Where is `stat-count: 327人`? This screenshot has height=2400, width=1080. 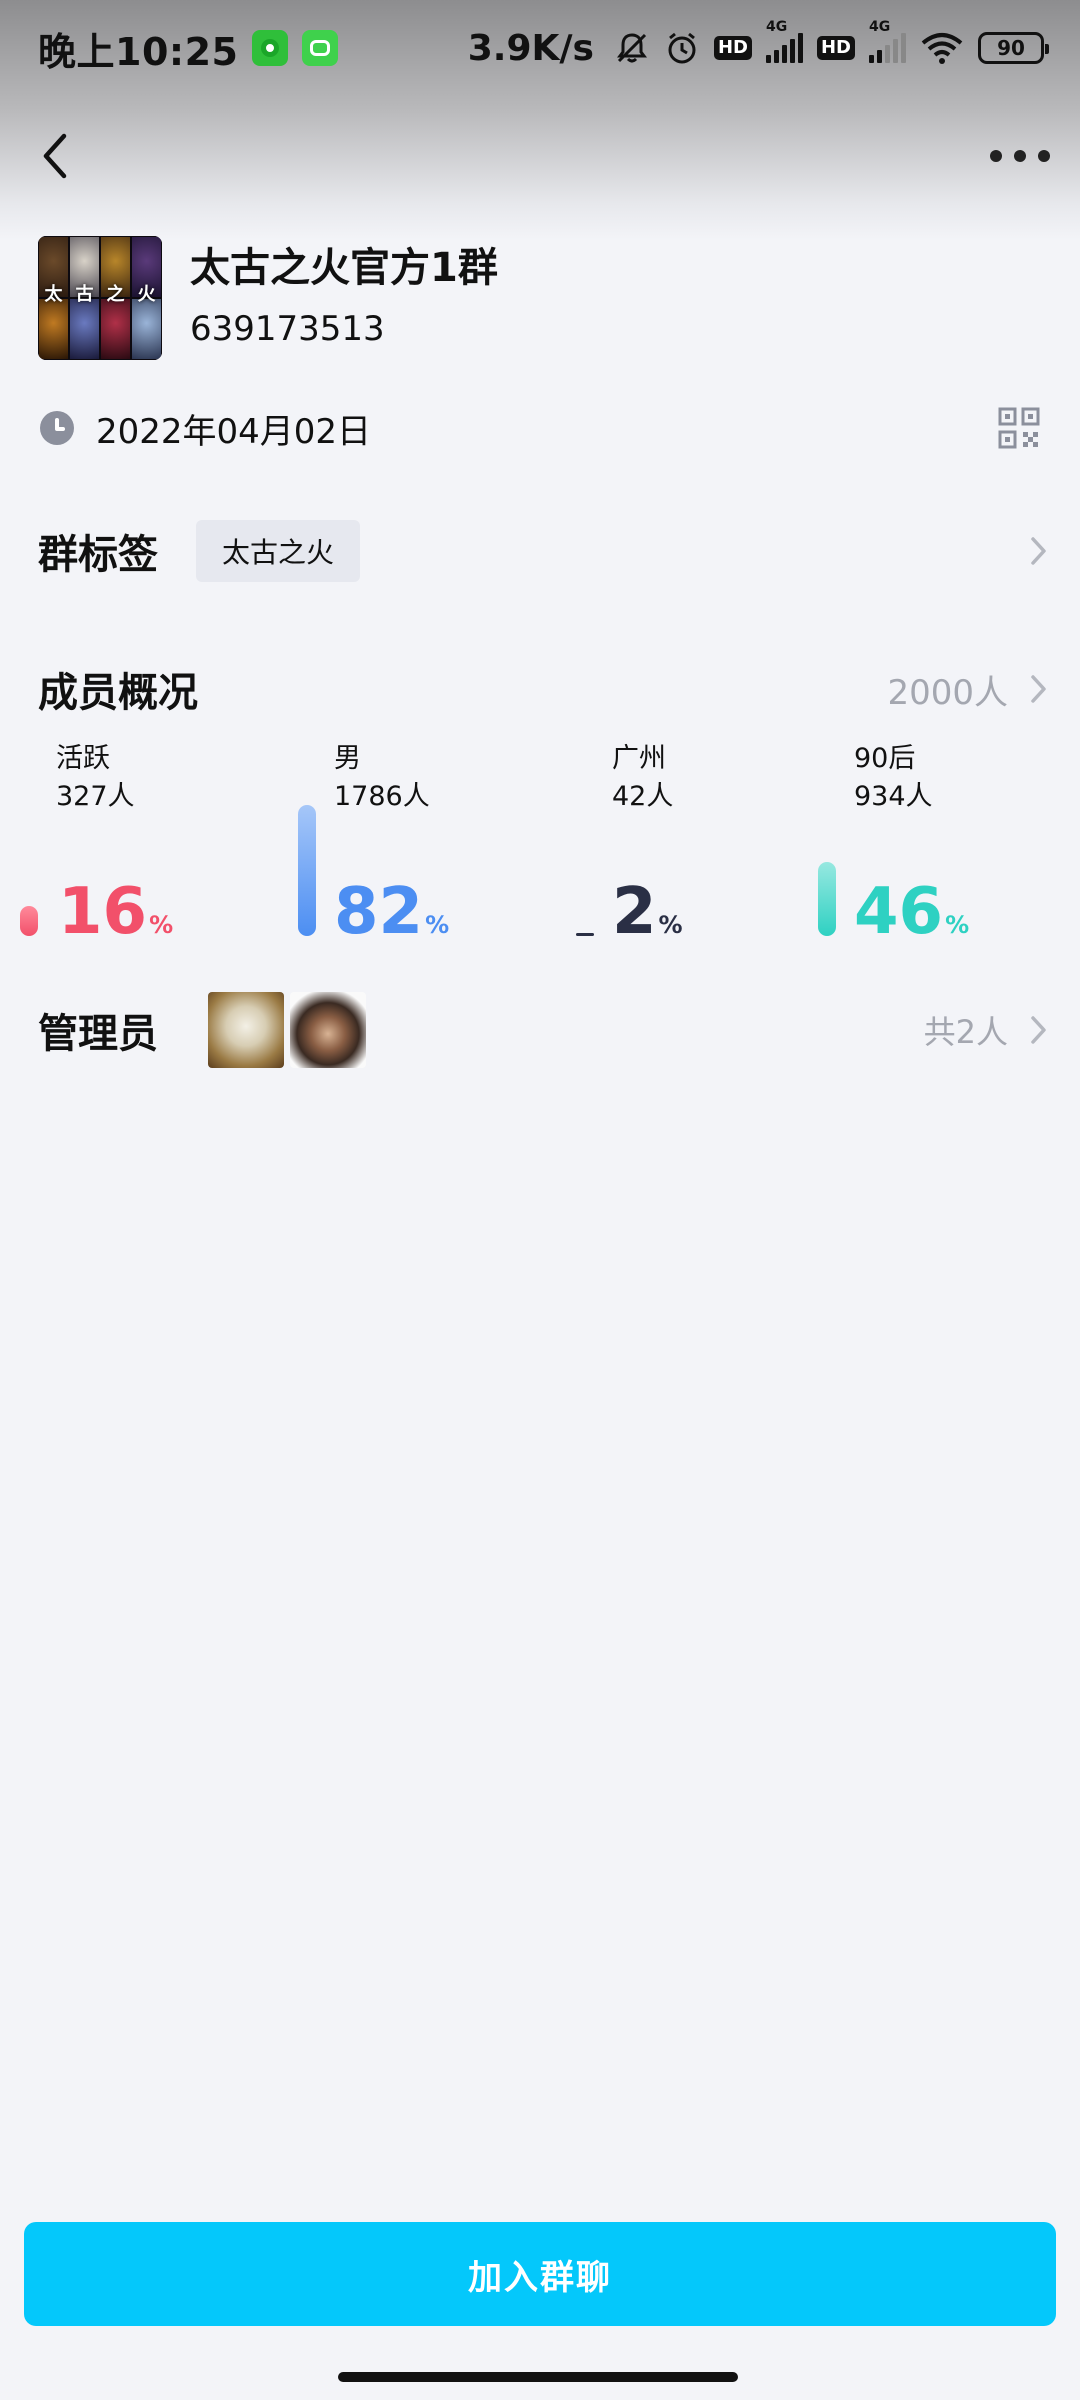 stat-count: 327人 is located at coordinates (95, 796).